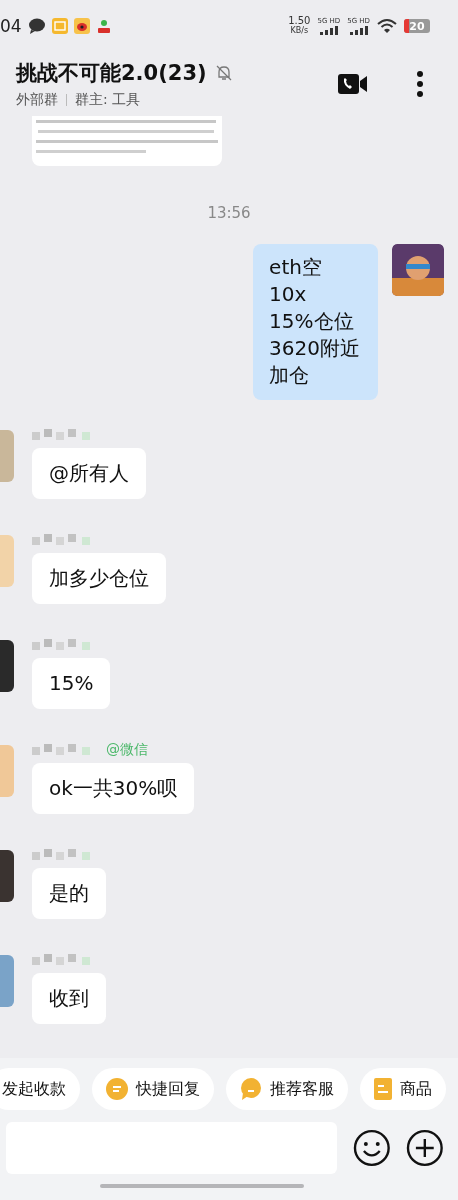 The width and height of the screenshot is (458, 1200). What do you see at coordinates (299, 31) in the screenshot?
I see `speed-unit: KB/s` at bounding box center [299, 31].